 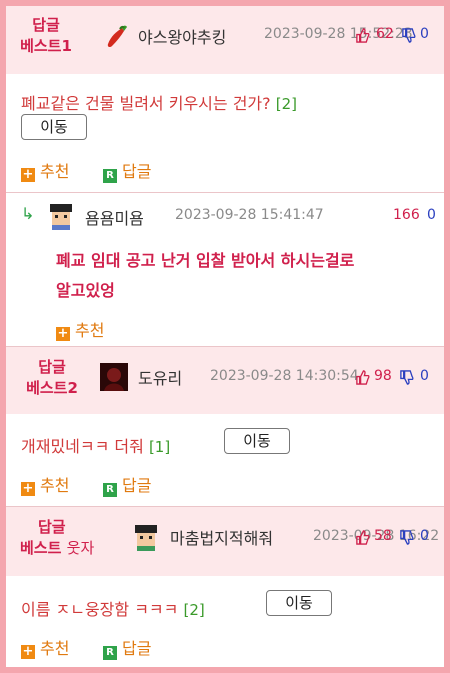 I want to click on comment-body: 폐교같은 건물 빌려서 키우시는 건가? [2], so click(x=159, y=102).